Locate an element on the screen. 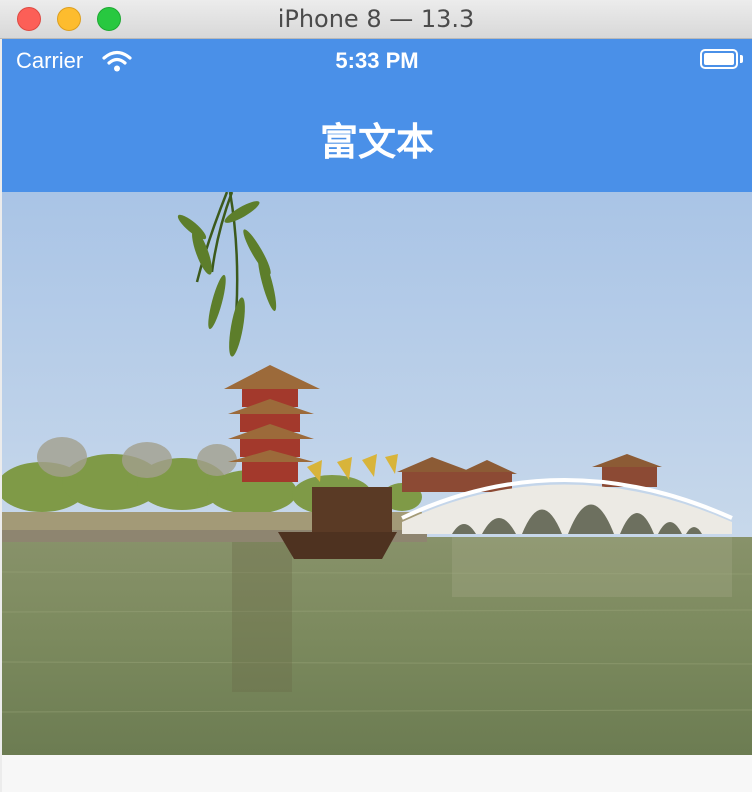 Image resolution: width=752 pixels, height=792 pixels. battery-tip is located at coordinates (741, 59).